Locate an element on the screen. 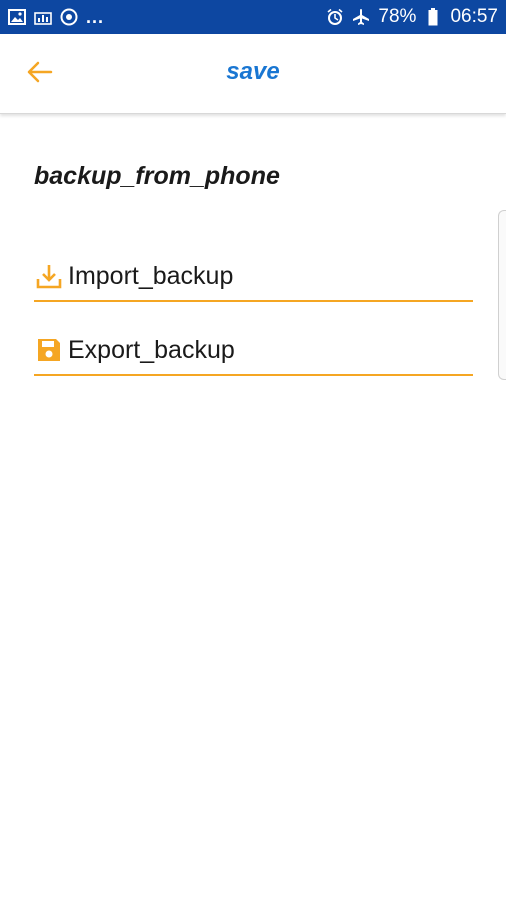  chrome-icon is located at coordinates (69, 17).